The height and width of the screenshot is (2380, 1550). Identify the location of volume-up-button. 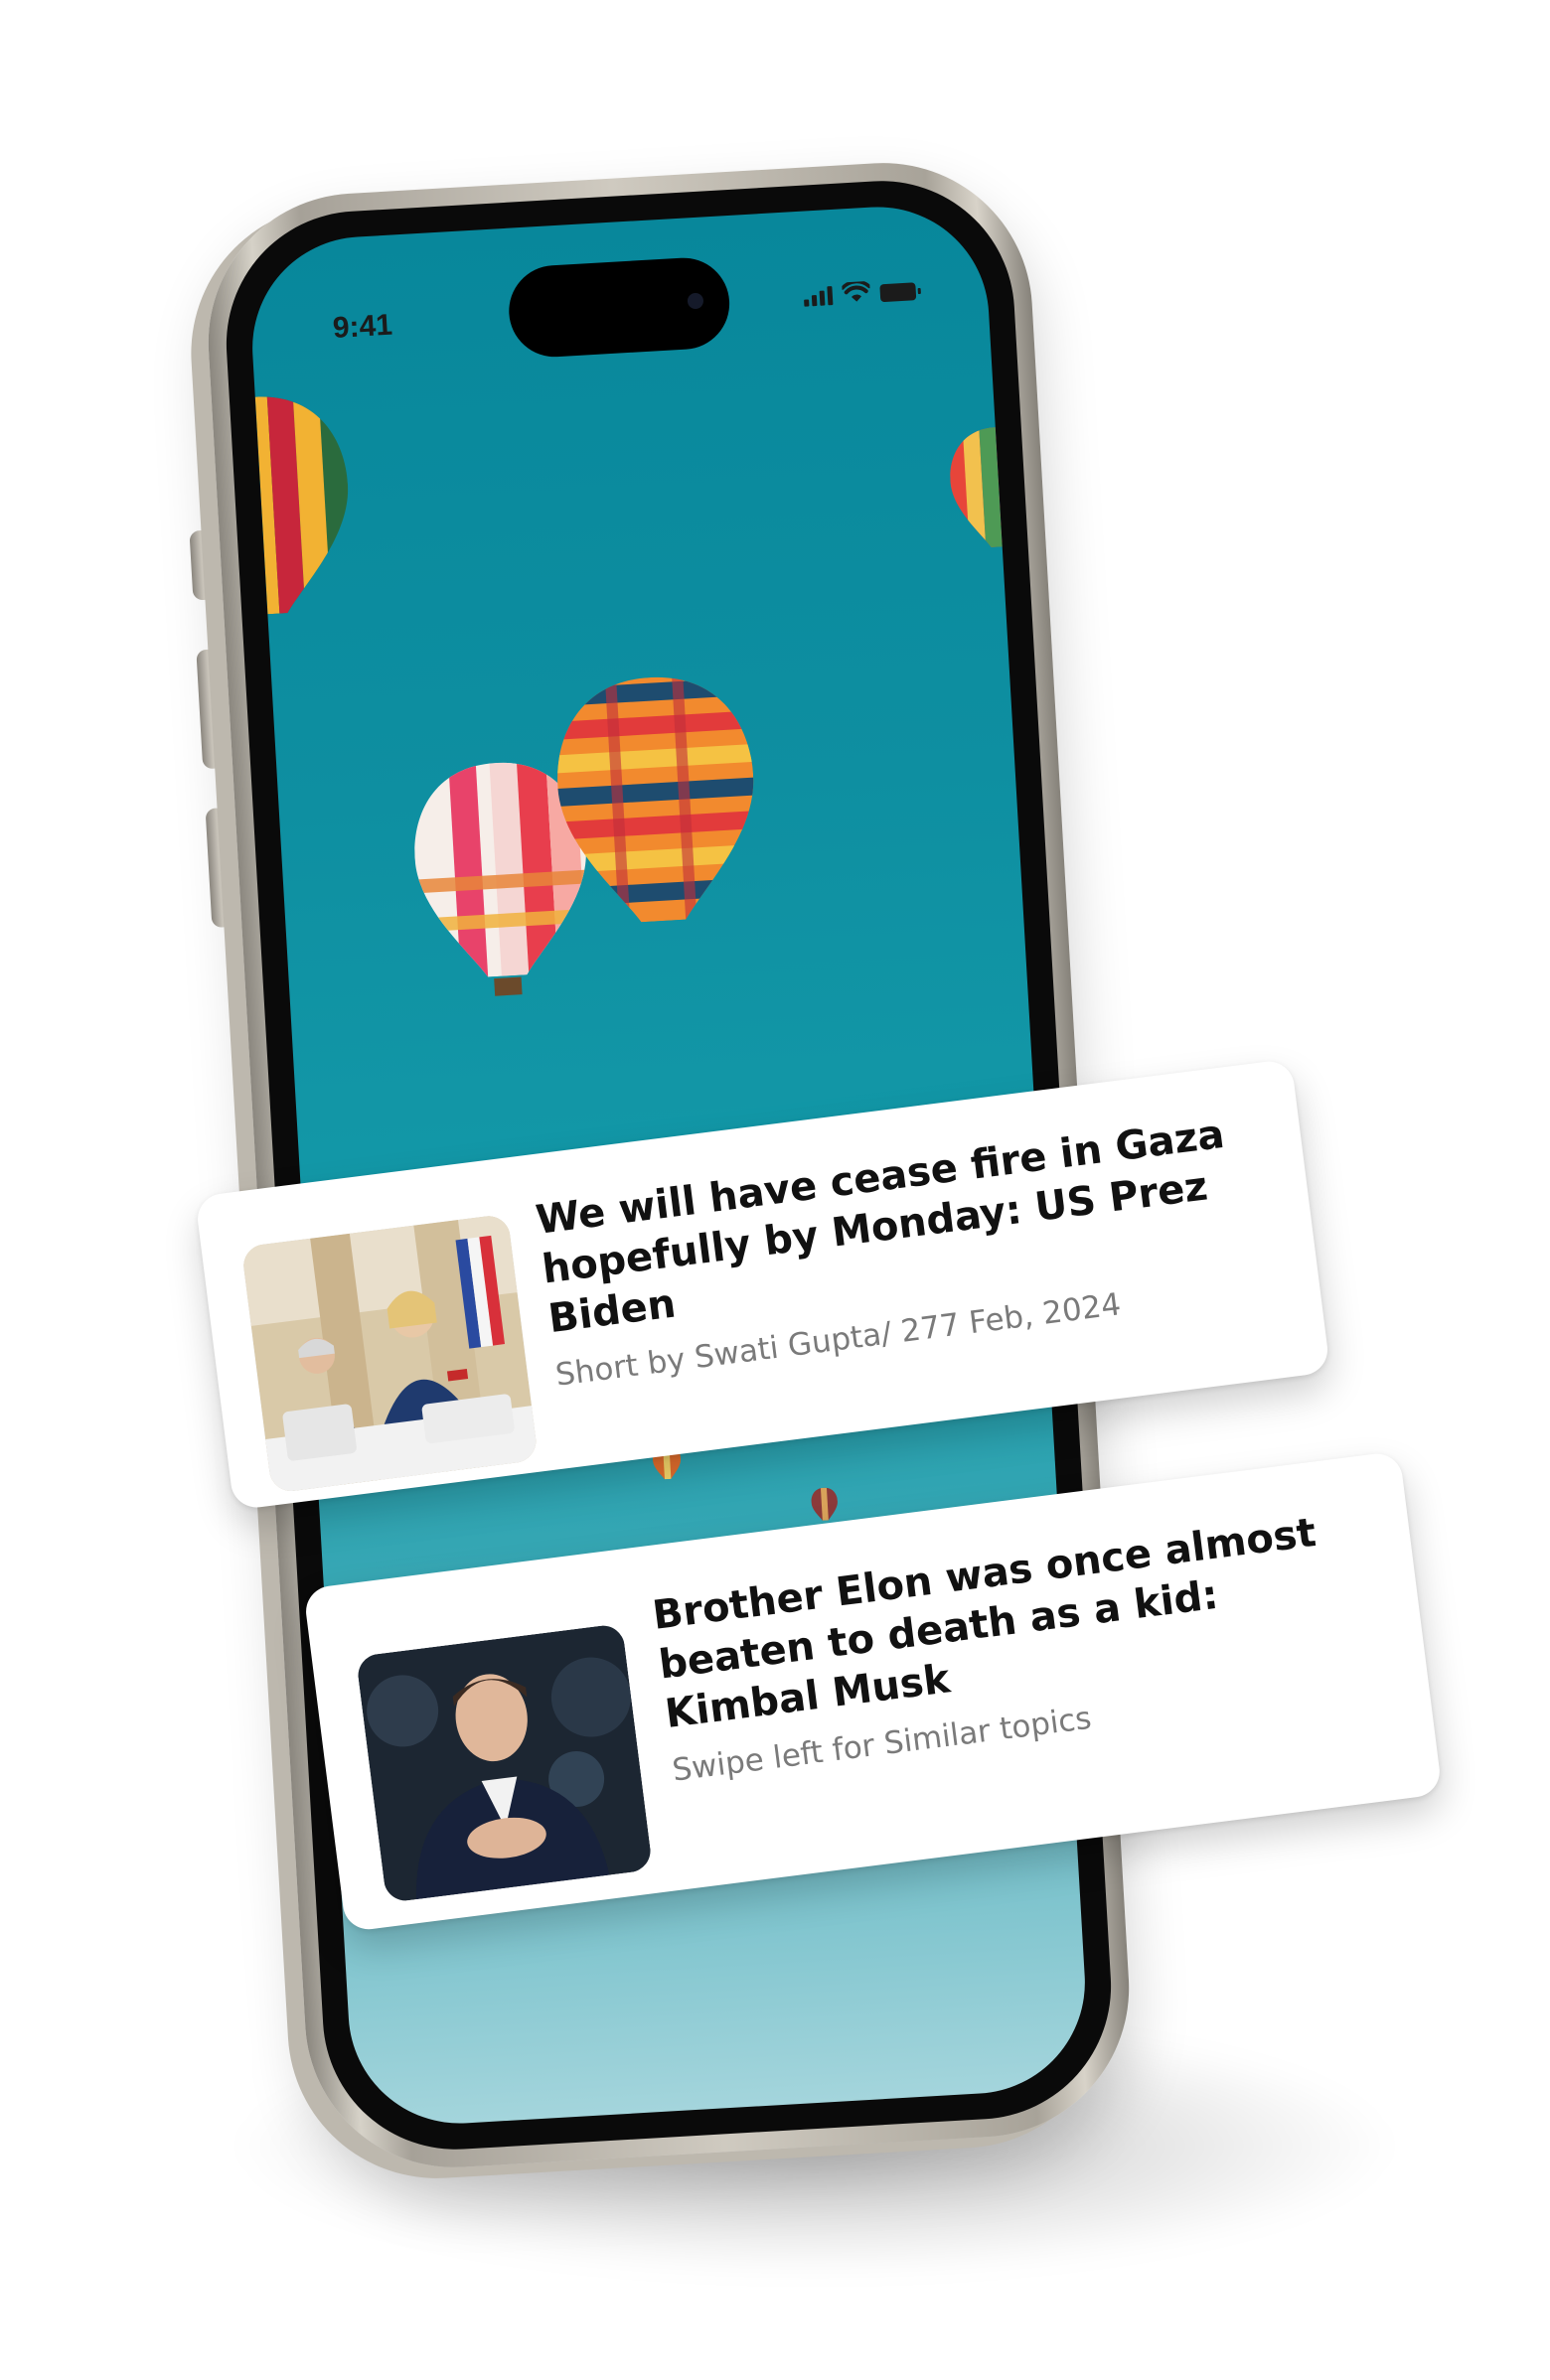
(211, 709).